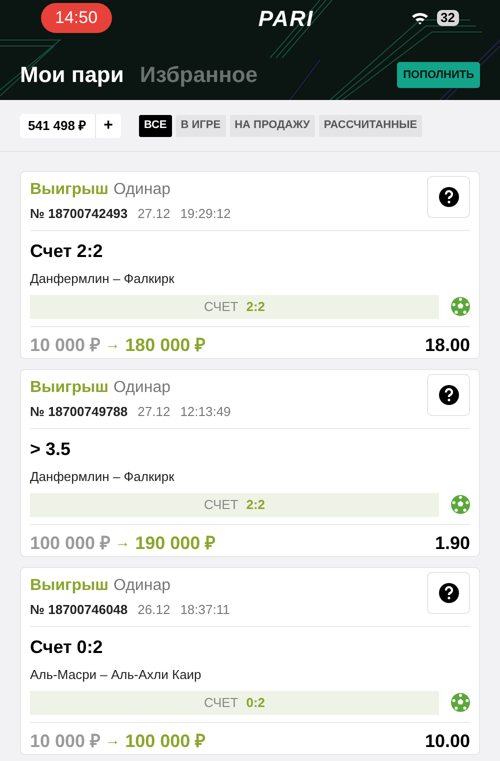 Image resolution: width=500 pixels, height=761 pixels. What do you see at coordinates (51, 449) in the screenshot?
I see `bet-outcome: > 3.5` at bounding box center [51, 449].